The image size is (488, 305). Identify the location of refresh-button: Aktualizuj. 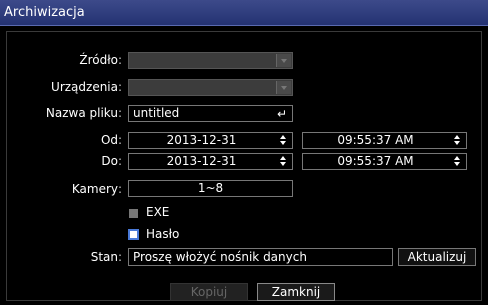
(437, 257).